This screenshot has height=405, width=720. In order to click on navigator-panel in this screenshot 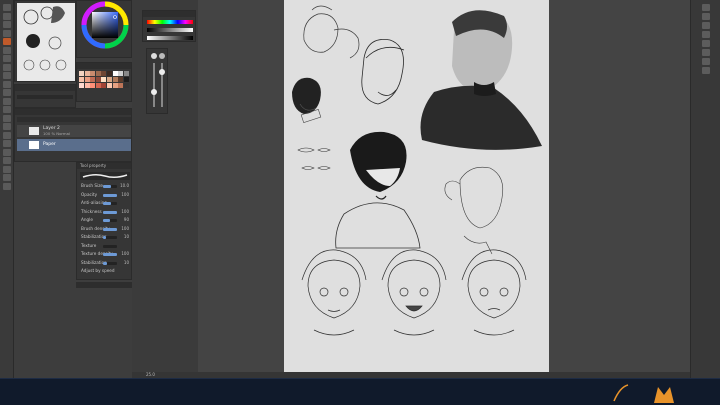, I will do `click(45, 41)`.